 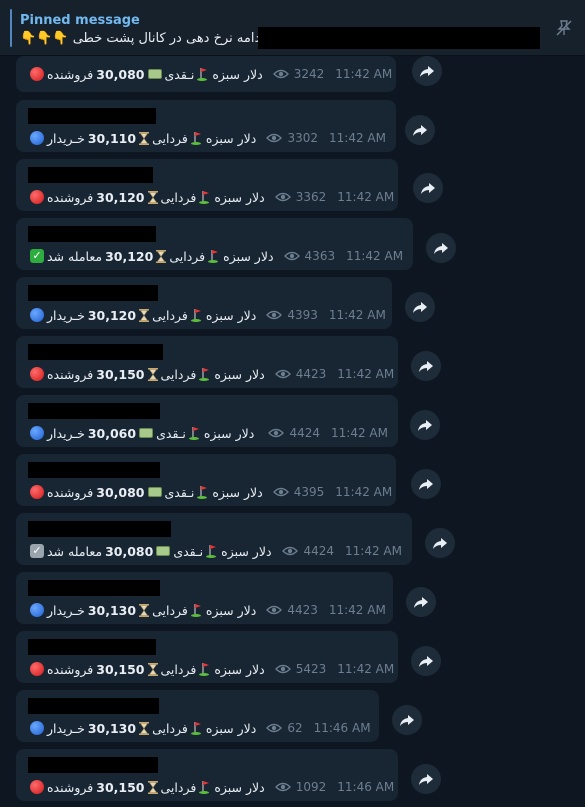 What do you see at coordinates (142, 433) in the screenshot?
I see `message-text: دلار سبزه نـقدی 30,060 خـریدار` at bounding box center [142, 433].